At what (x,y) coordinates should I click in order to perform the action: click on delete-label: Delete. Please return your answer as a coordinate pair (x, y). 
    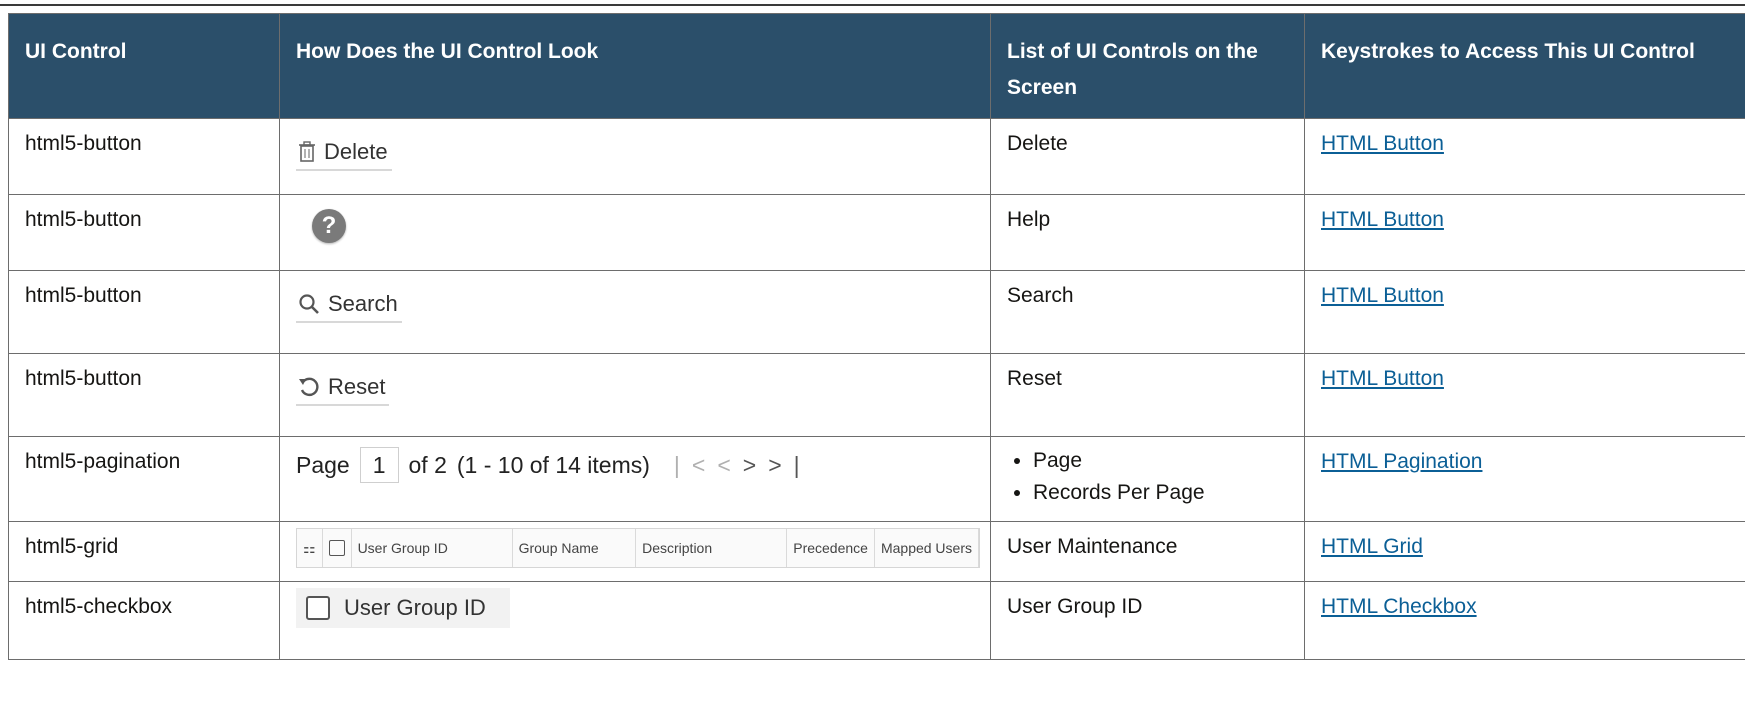
    Looking at the image, I should click on (356, 151).